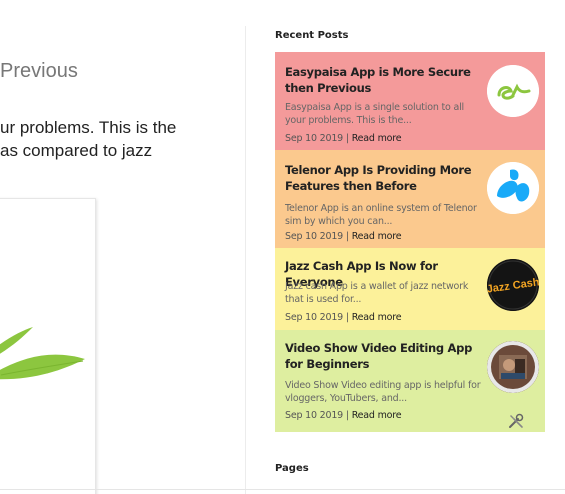  I want to click on article-image, so click(48, 346).